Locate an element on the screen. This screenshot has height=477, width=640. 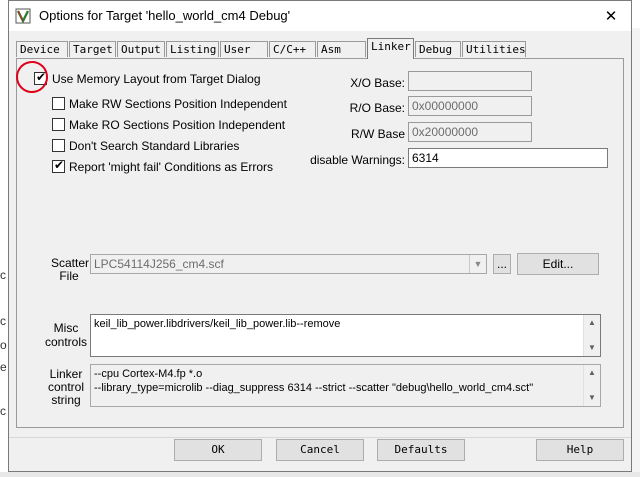
ro-base-label: R/O Base: is located at coordinates (377, 108).